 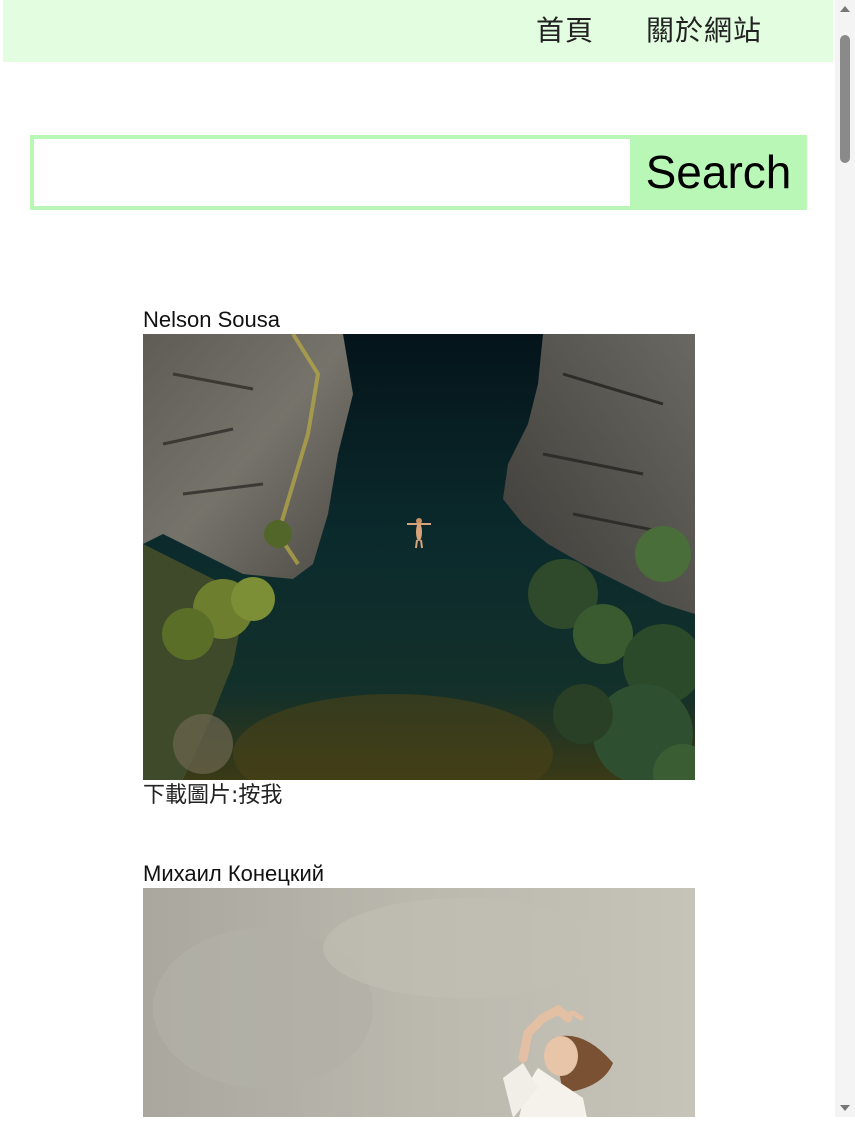 What do you see at coordinates (211, 319) in the screenshot?
I see `photo-author: Nelson Sousa` at bounding box center [211, 319].